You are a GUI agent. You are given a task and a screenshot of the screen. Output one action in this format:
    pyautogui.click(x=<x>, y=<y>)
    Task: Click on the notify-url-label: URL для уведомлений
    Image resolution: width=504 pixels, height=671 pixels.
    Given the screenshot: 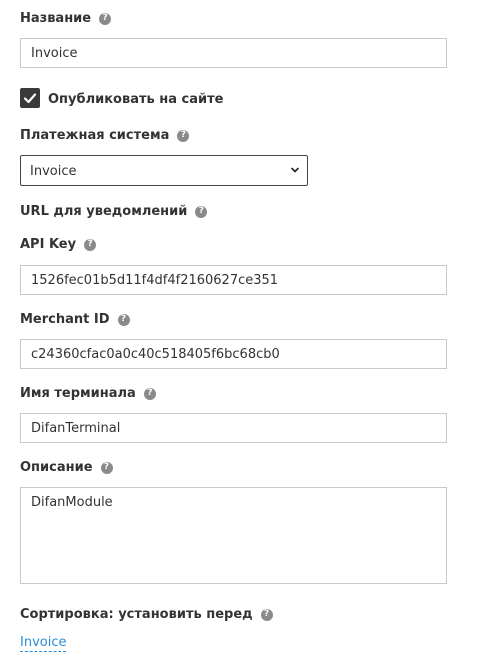 What is the action you would take?
    pyautogui.click(x=104, y=211)
    